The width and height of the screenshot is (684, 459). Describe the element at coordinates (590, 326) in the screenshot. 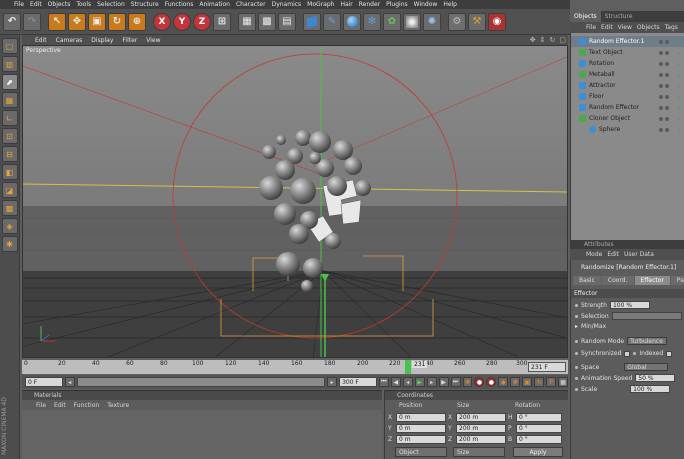

I see `minmax-row: ▸ Min/Max` at that location.